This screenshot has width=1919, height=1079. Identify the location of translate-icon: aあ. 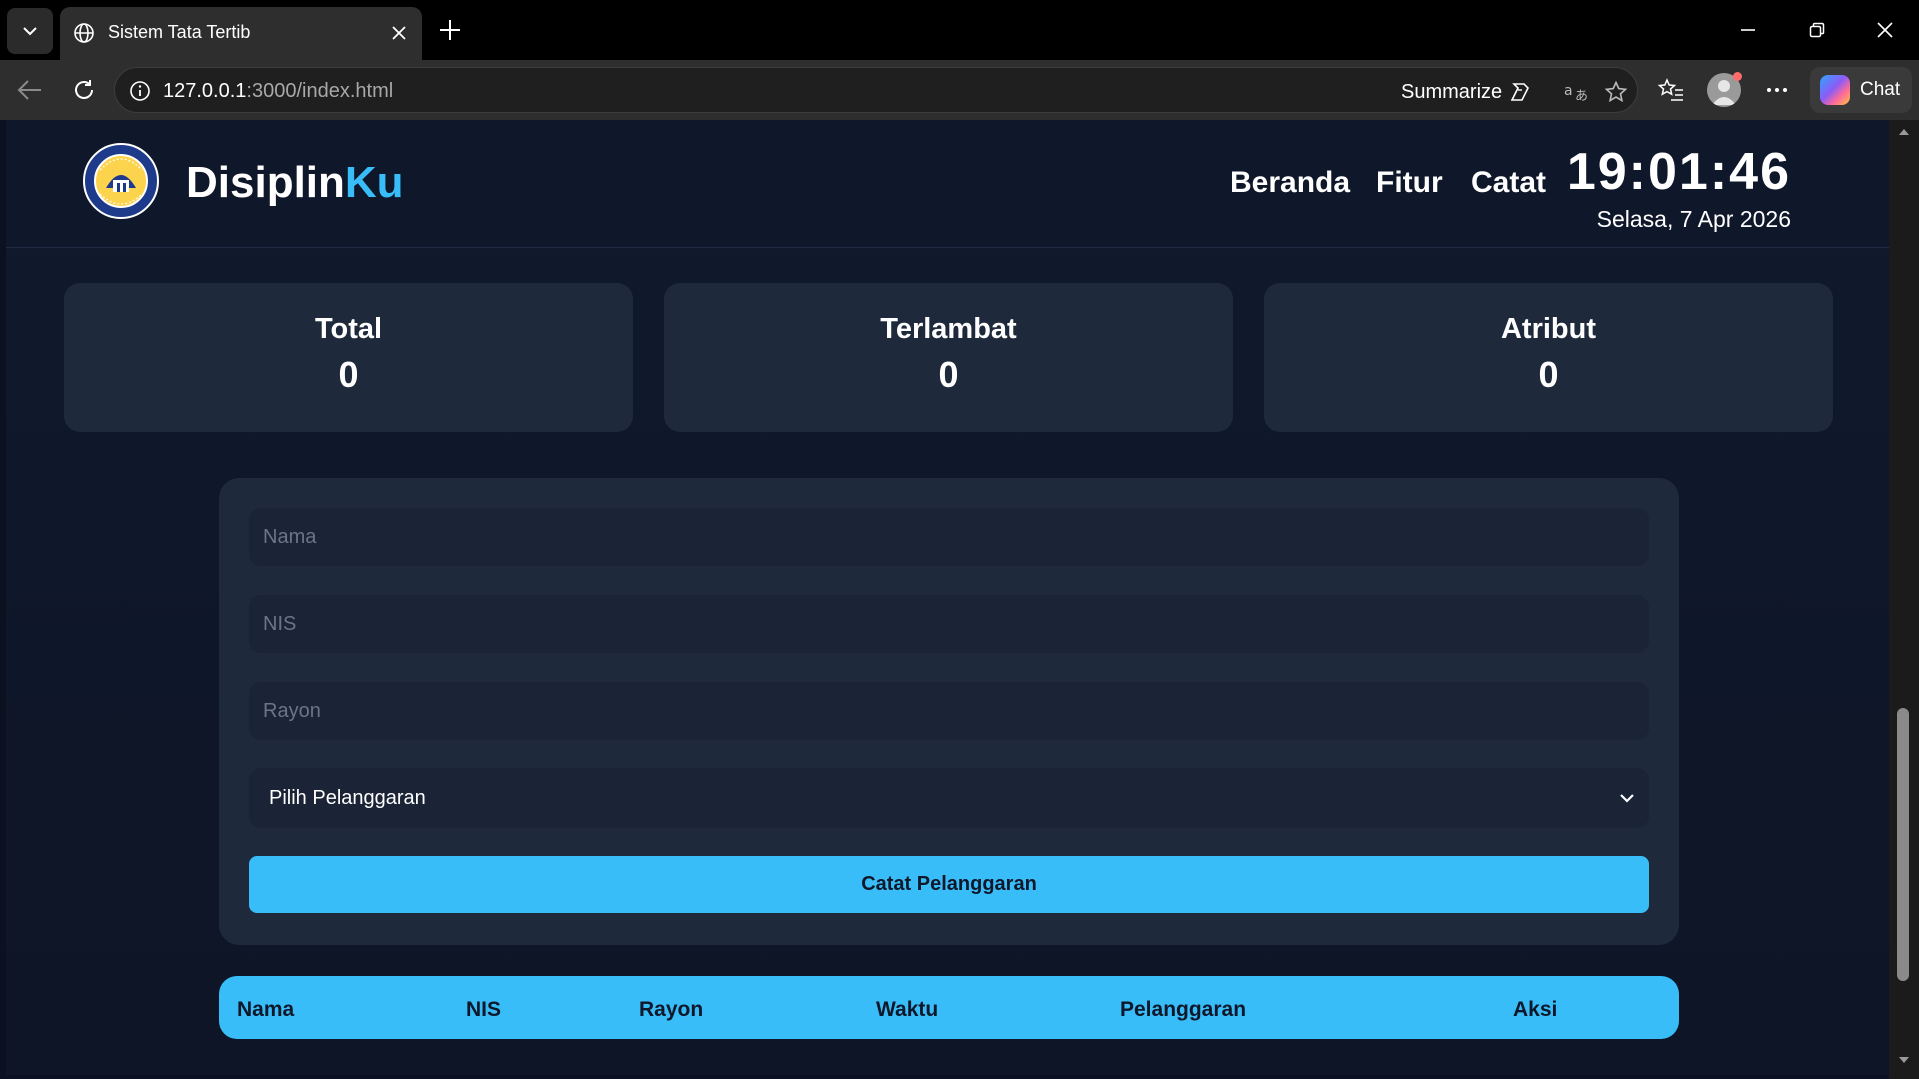
(1576, 93).